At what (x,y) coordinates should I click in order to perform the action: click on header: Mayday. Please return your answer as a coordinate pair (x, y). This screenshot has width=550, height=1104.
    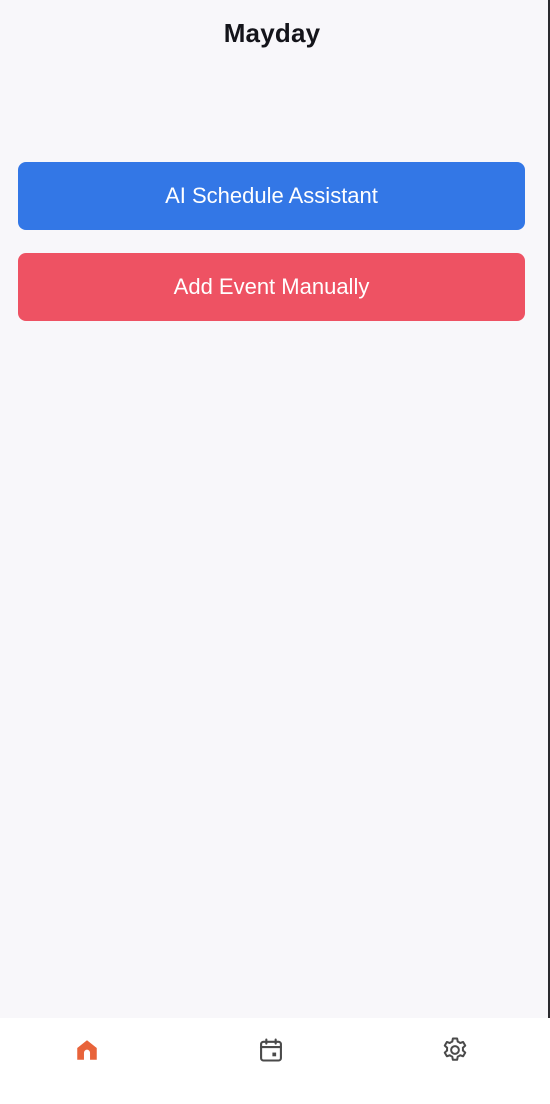
    Looking at the image, I should click on (272, 33).